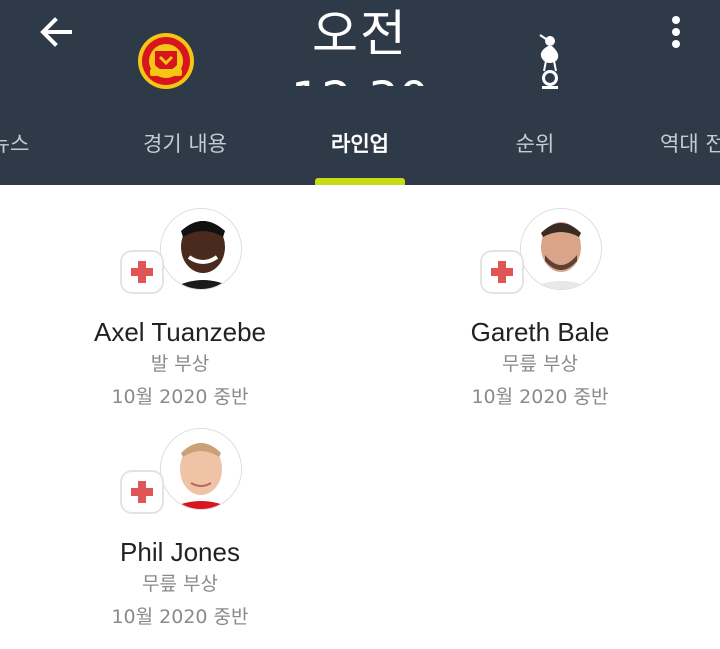  Describe the element at coordinates (180, 552) in the screenshot. I see `player-name: Phil Jones` at that location.